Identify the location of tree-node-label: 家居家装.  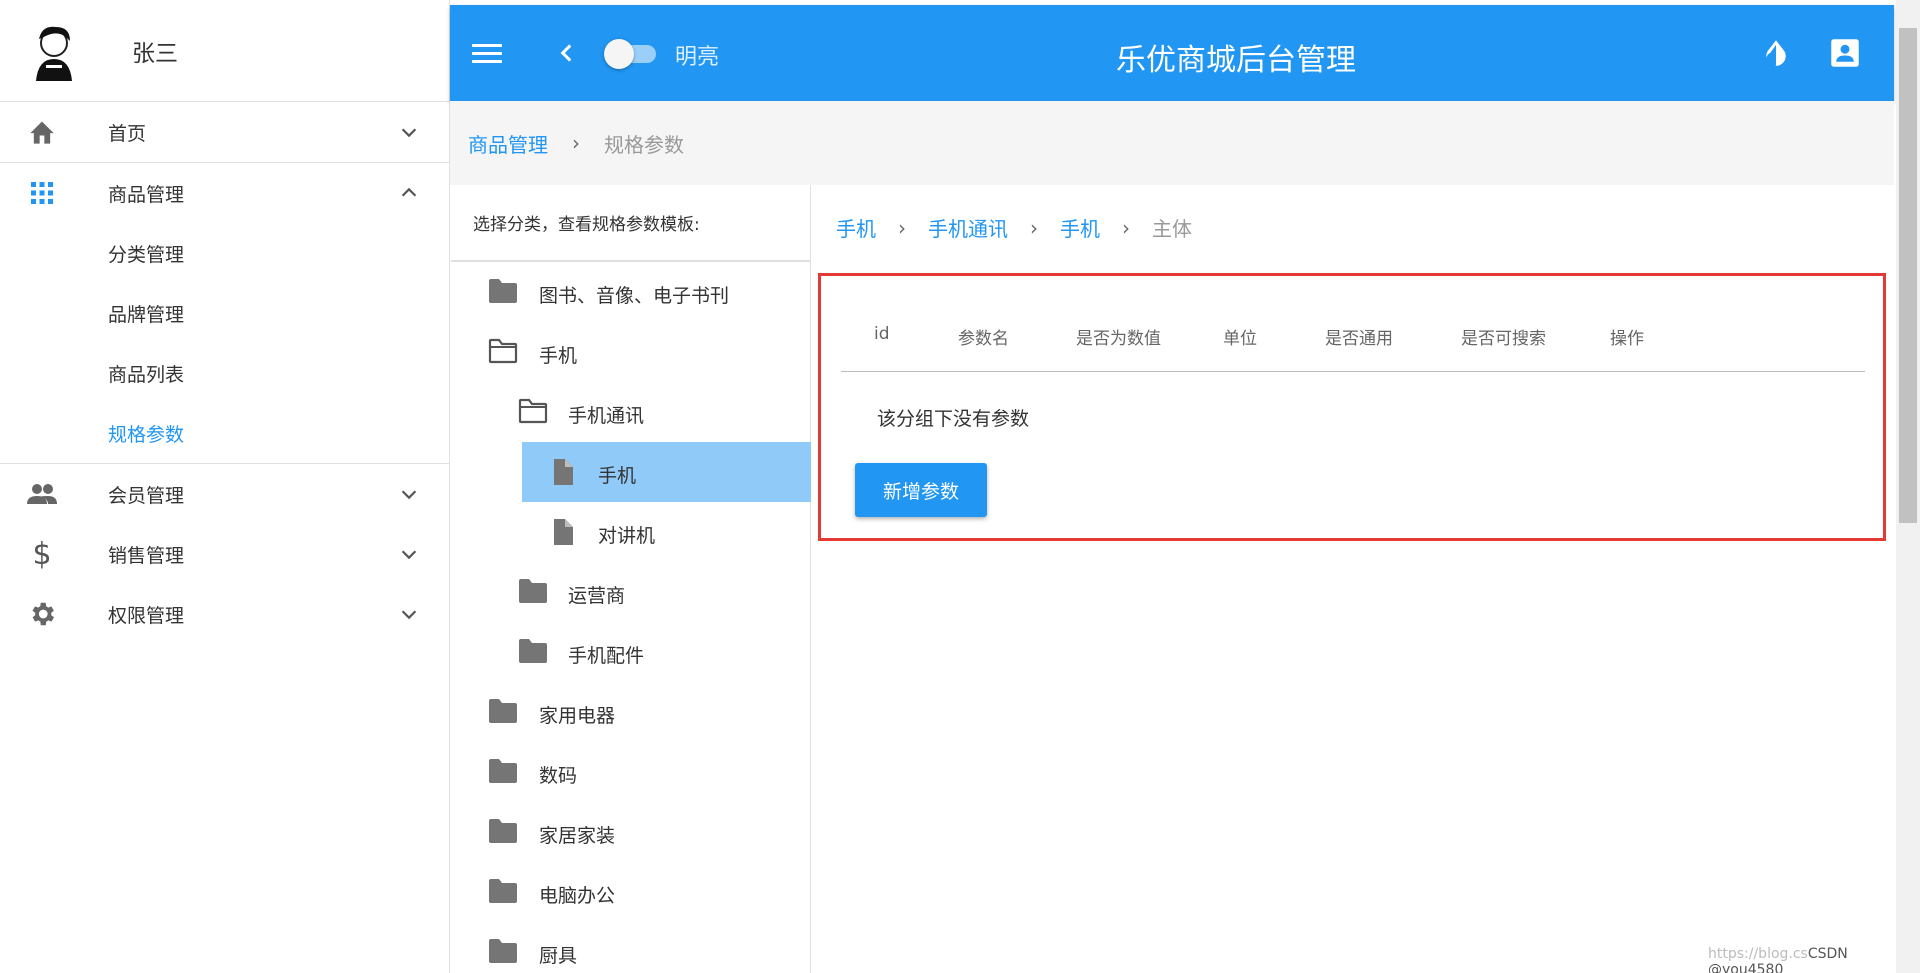
(577, 836).